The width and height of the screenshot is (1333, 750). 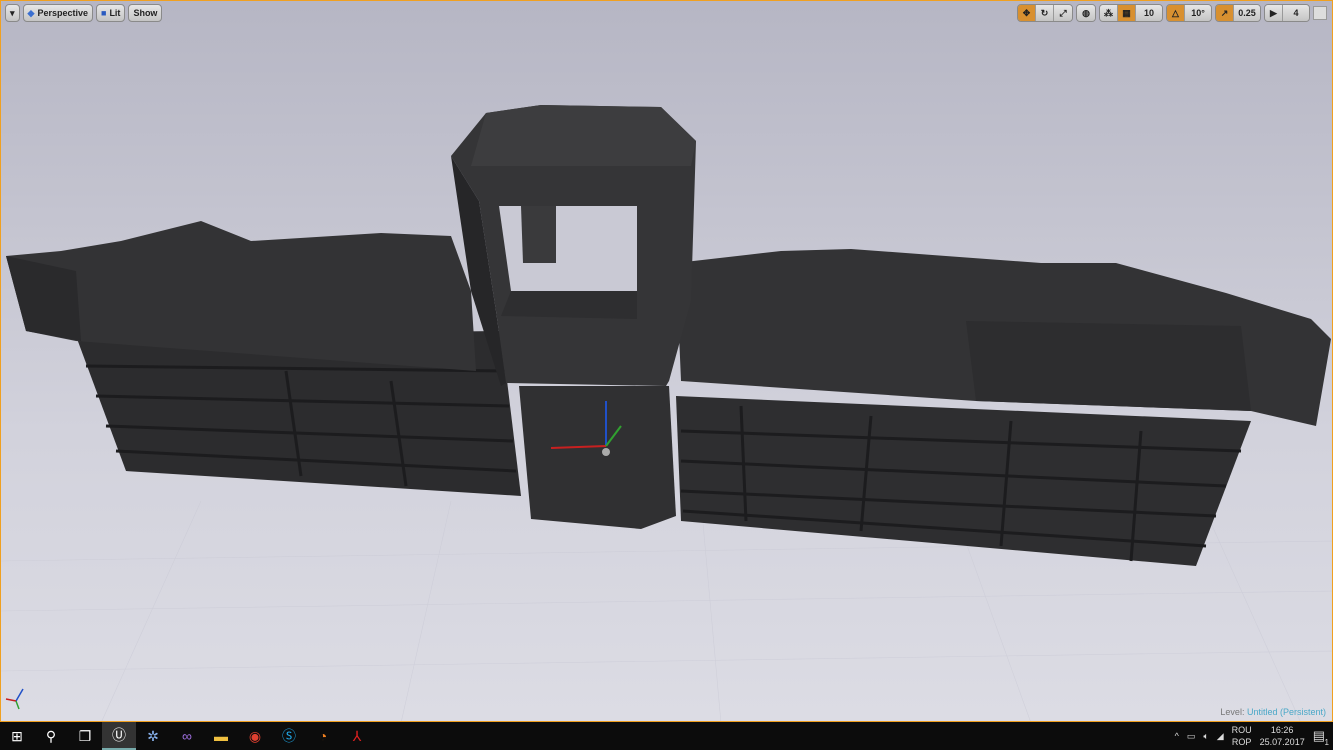 I want to click on chevron-down-icon: ▾, so click(x=12, y=12).